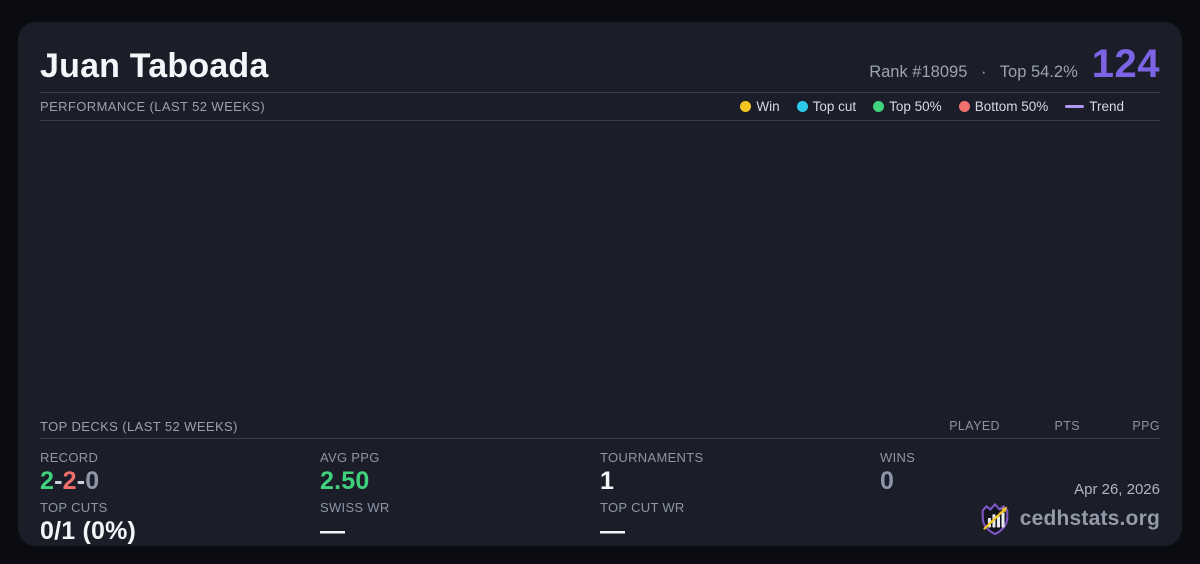 The height and width of the screenshot is (564, 1200). What do you see at coordinates (995, 519) in the screenshot?
I see `cedhstats-logo-icon` at bounding box center [995, 519].